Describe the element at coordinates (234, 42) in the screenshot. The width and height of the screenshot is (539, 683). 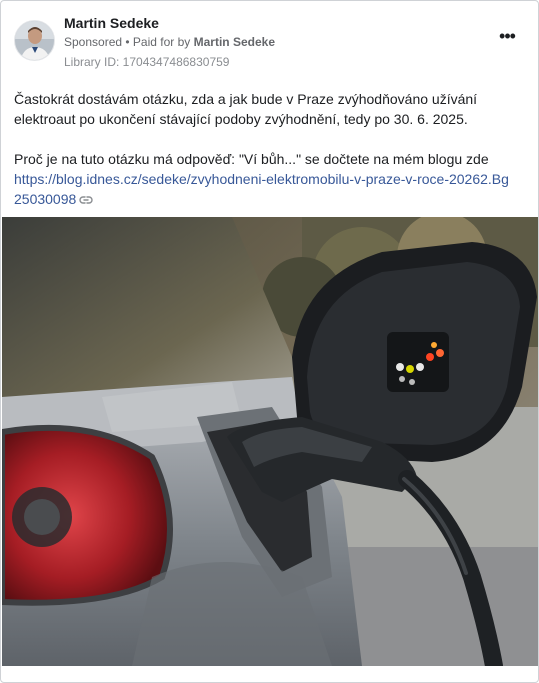
I see `paid-by-name: Martin Sedeke` at that location.